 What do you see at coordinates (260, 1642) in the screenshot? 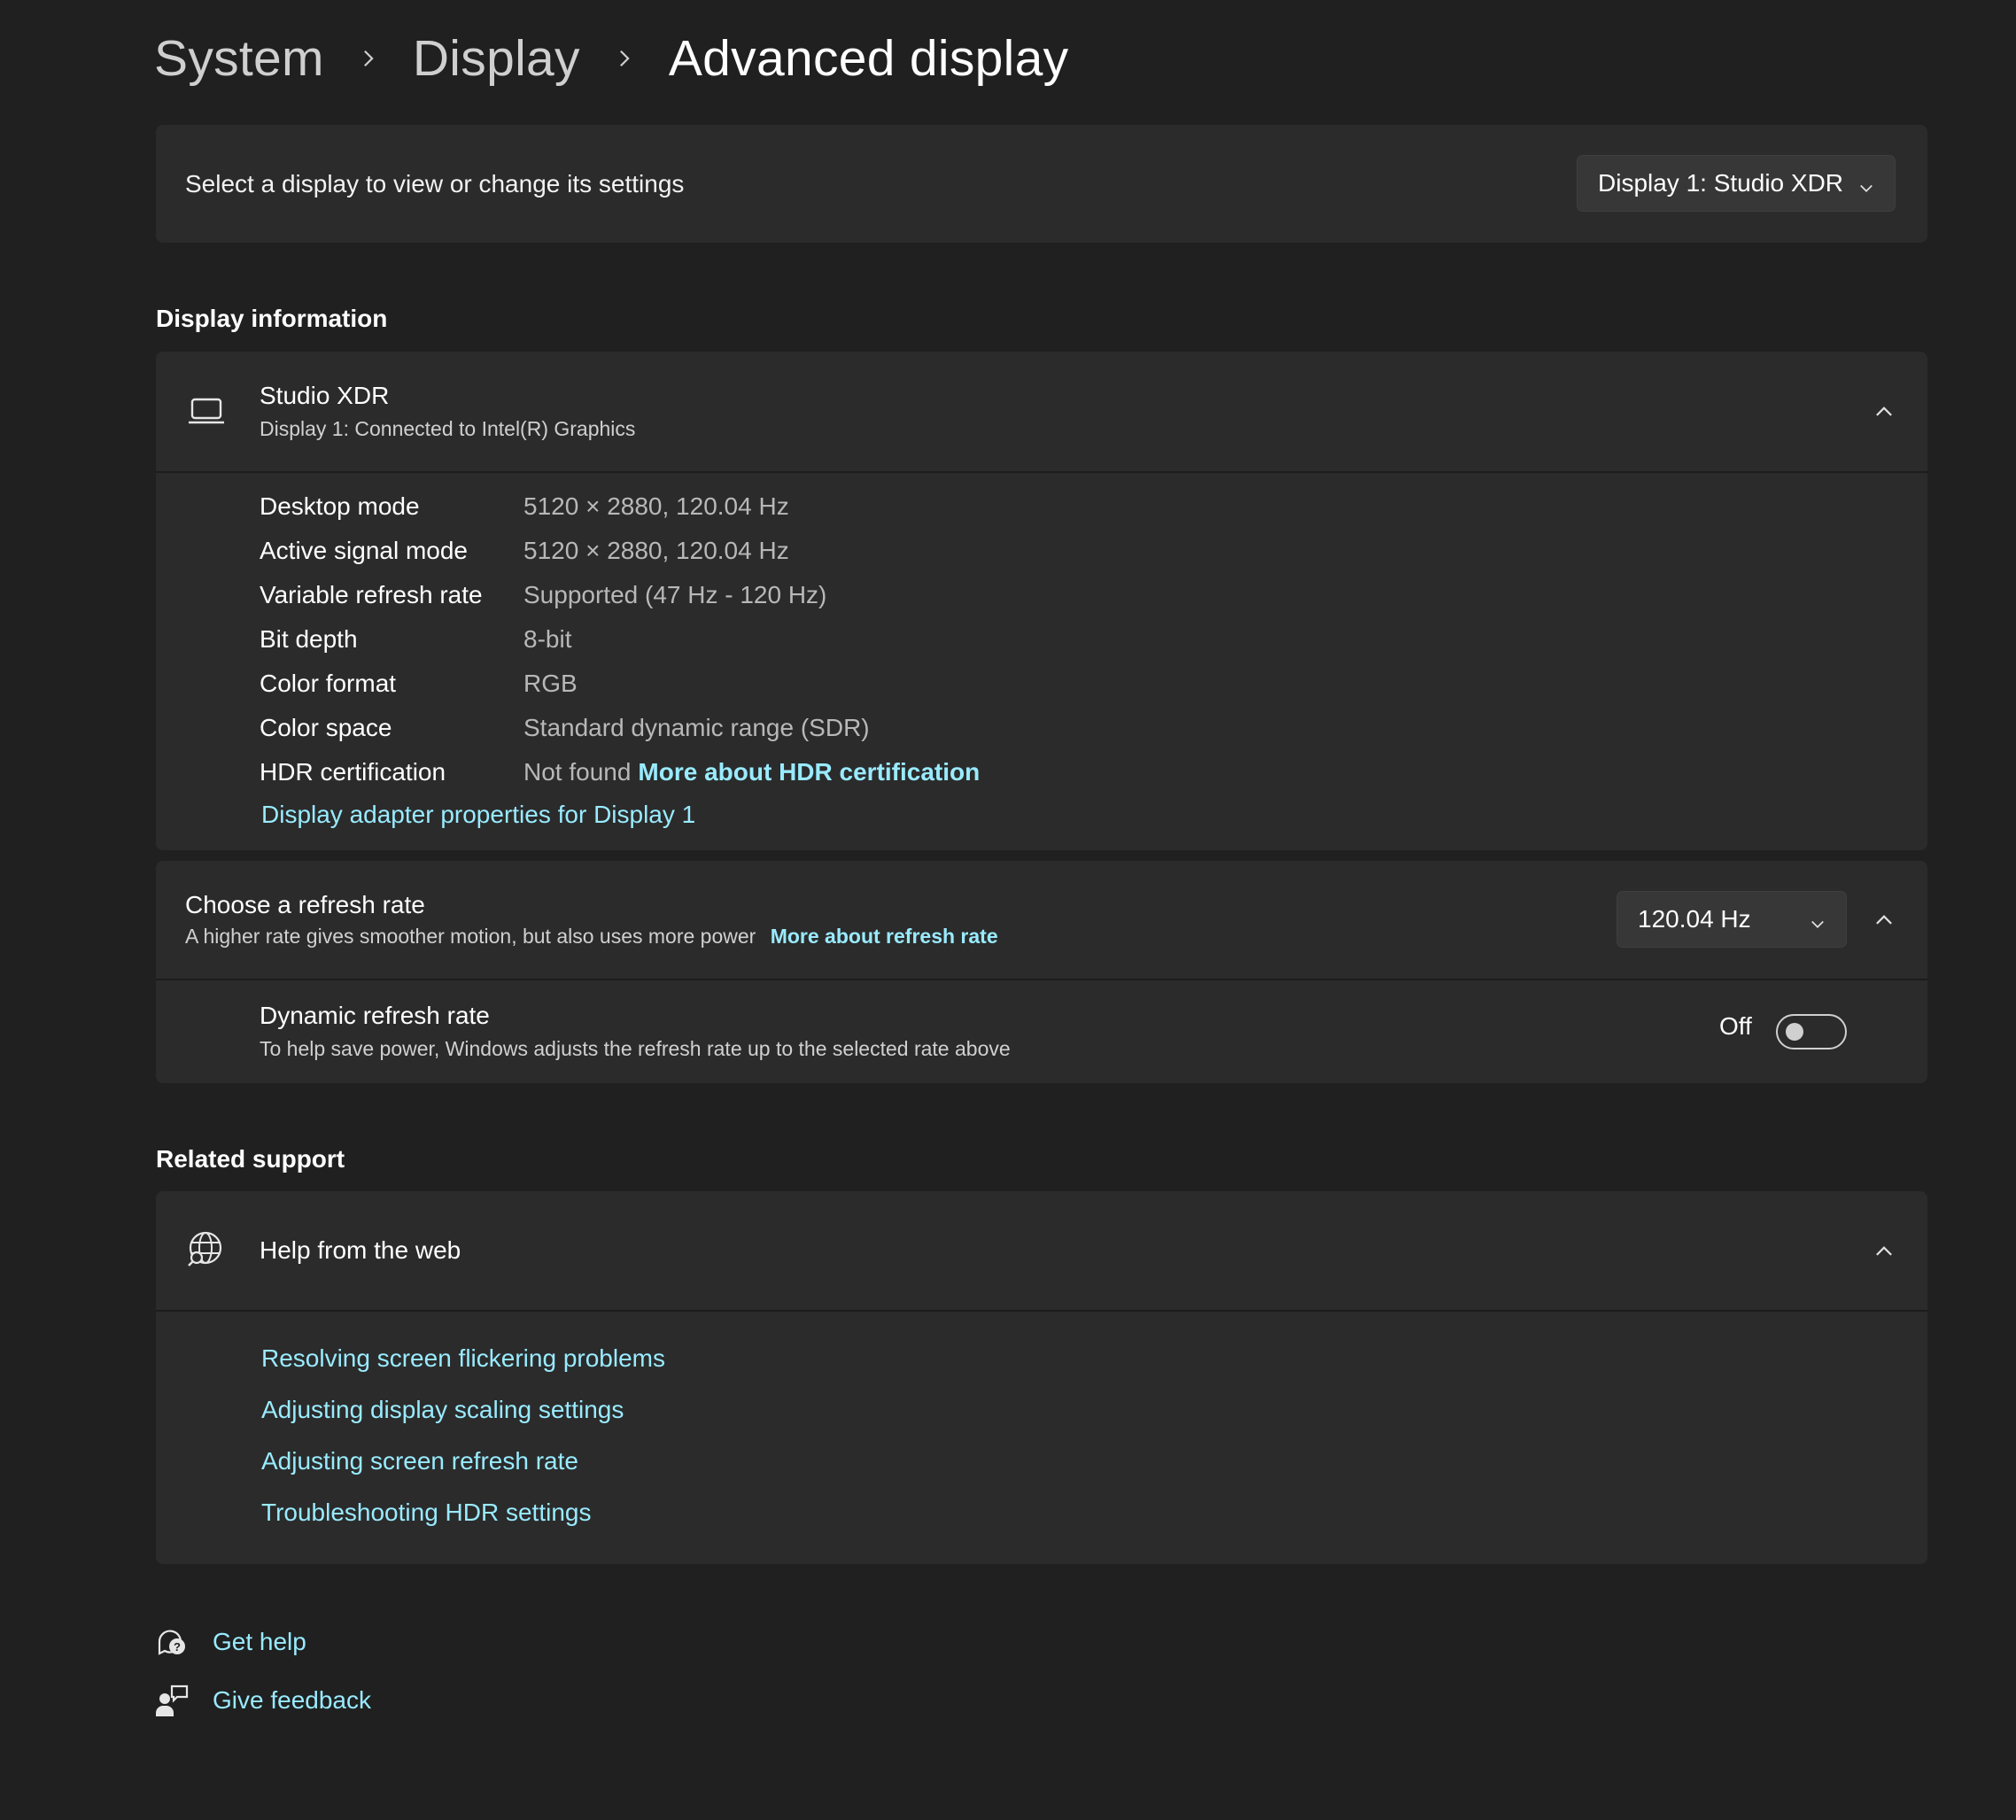
I see `get-help-link: Get help` at bounding box center [260, 1642].